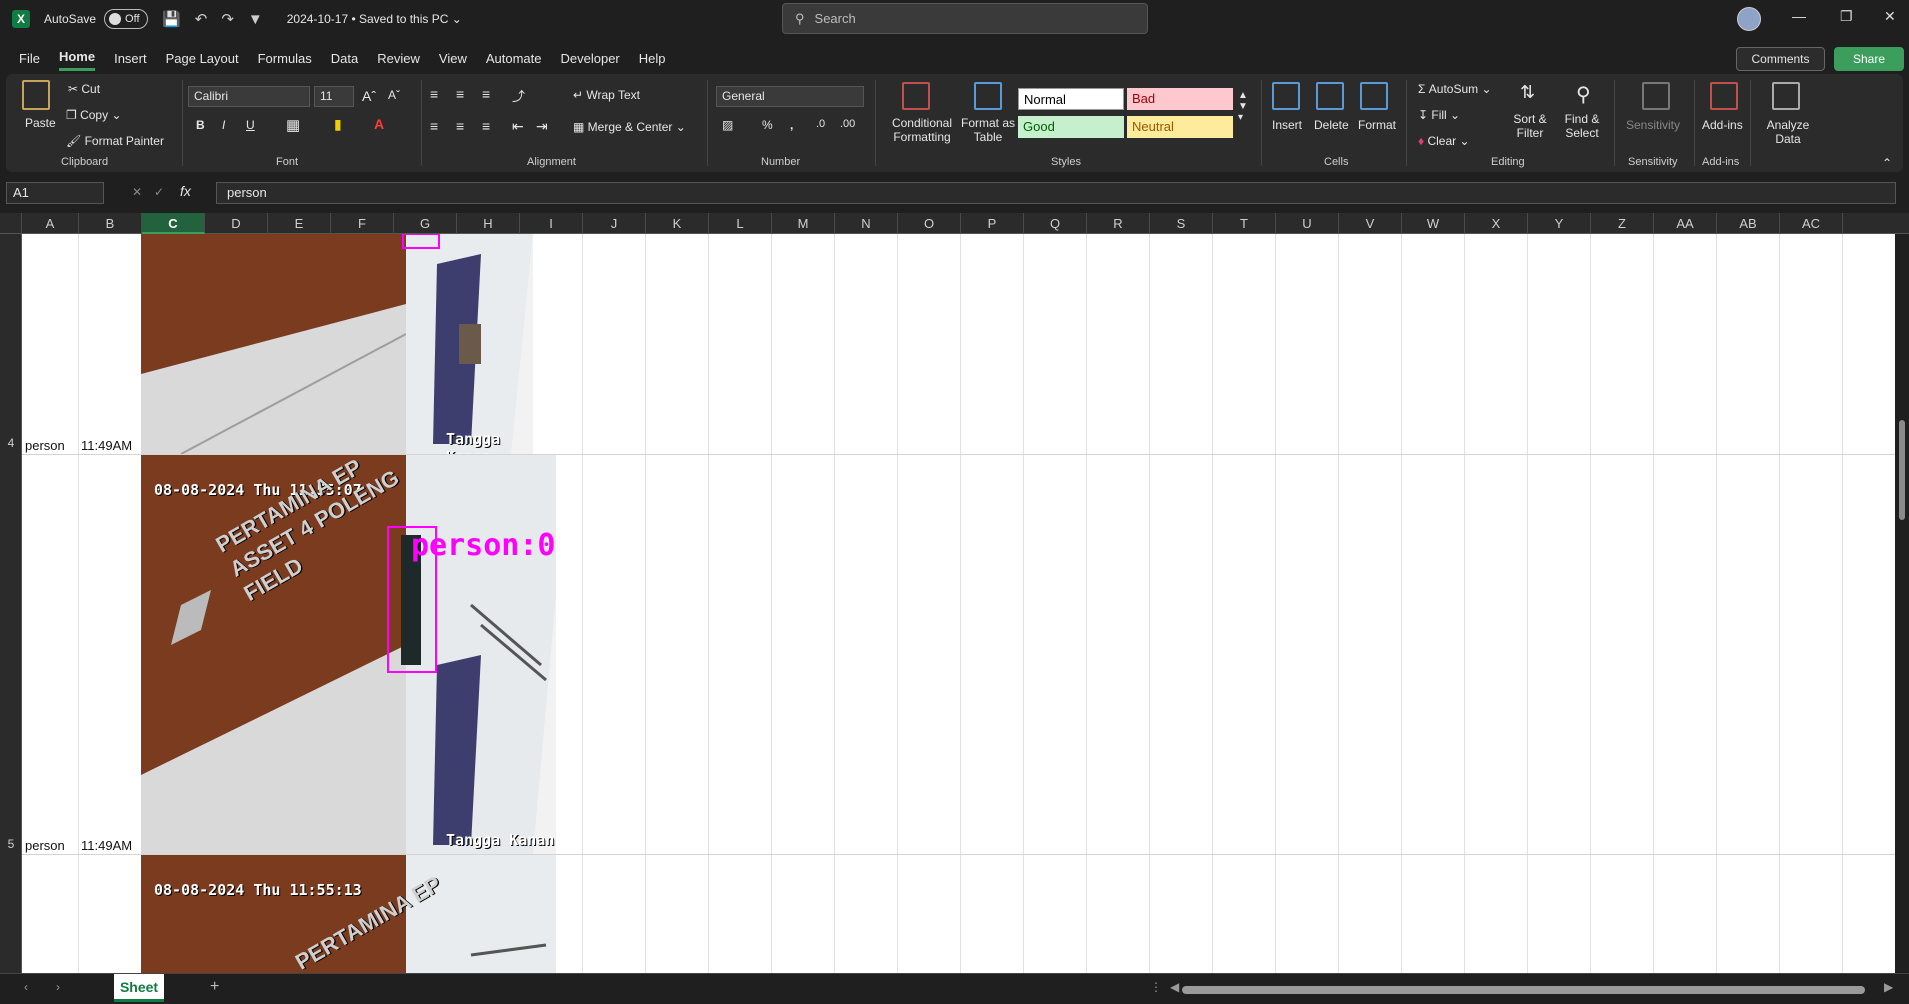 The height and width of the screenshot is (1004, 1909). Describe the element at coordinates (1180, 127) in the screenshot. I see `style-neutral: Neutral` at that location.